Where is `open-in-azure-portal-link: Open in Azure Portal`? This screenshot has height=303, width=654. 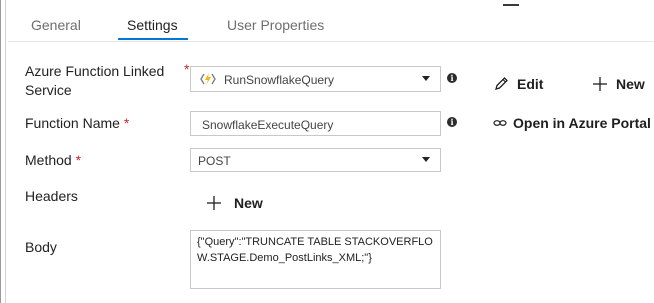 open-in-azure-portal-link: Open in Azure Portal is located at coordinates (572, 123).